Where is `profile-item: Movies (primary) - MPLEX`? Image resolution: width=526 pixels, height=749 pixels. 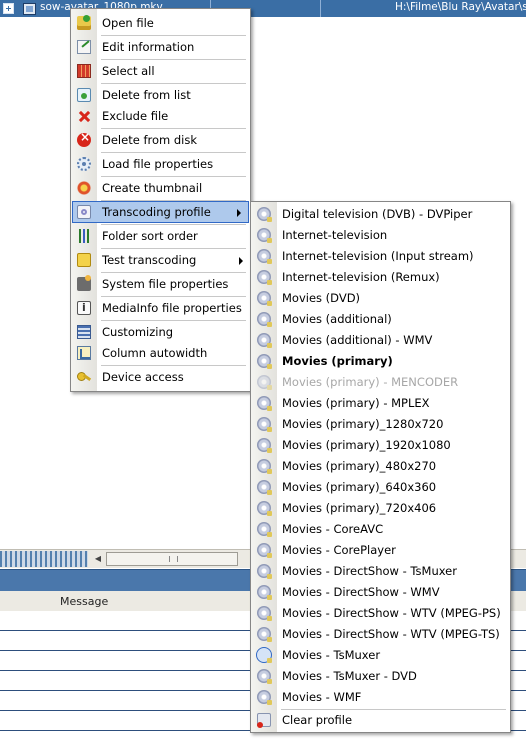 profile-item: Movies (primary) - MPLEX is located at coordinates (380, 403).